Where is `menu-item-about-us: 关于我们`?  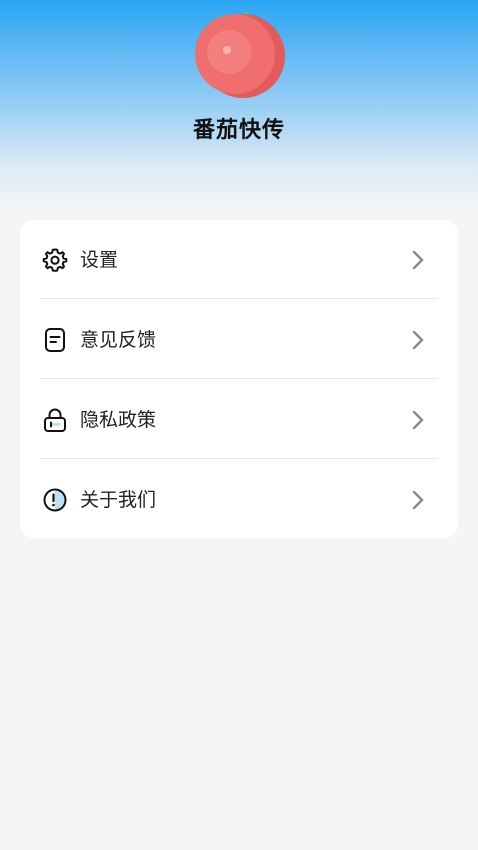
menu-item-about-us: 关于我们 is located at coordinates (239, 500).